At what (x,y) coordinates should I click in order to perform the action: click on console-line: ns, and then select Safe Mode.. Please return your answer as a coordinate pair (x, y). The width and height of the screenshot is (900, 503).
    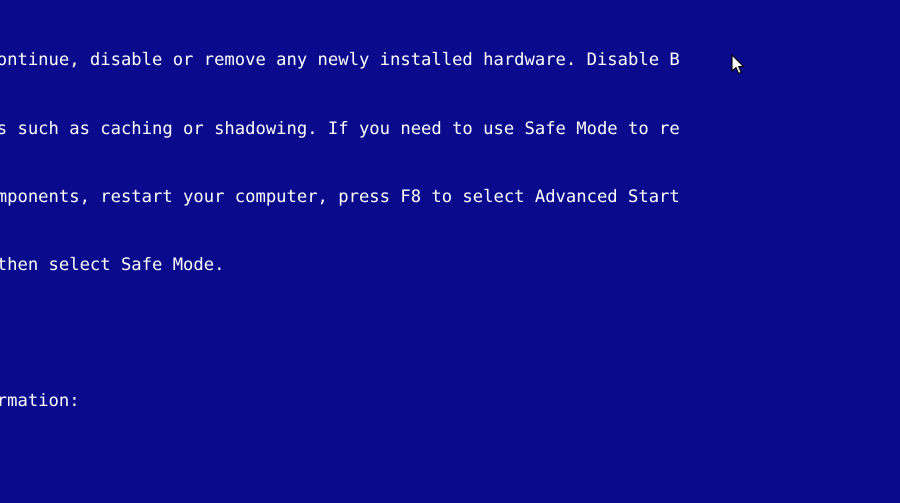
    Looking at the image, I should click on (112, 264).